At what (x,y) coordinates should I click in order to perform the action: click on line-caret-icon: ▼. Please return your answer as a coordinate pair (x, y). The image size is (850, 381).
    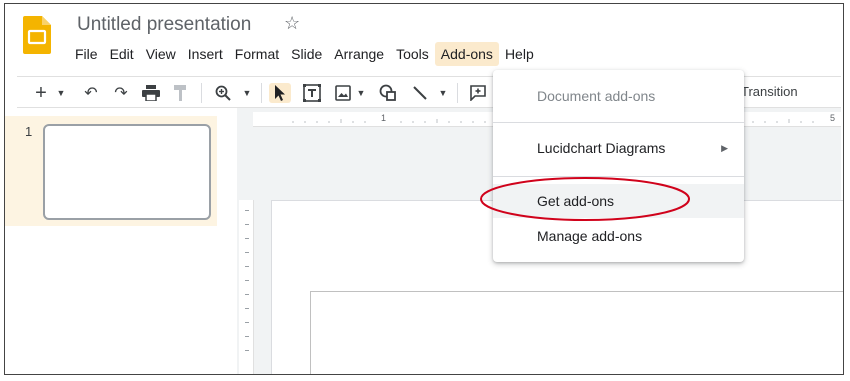
    Looking at the image, I should click on (443, 93).